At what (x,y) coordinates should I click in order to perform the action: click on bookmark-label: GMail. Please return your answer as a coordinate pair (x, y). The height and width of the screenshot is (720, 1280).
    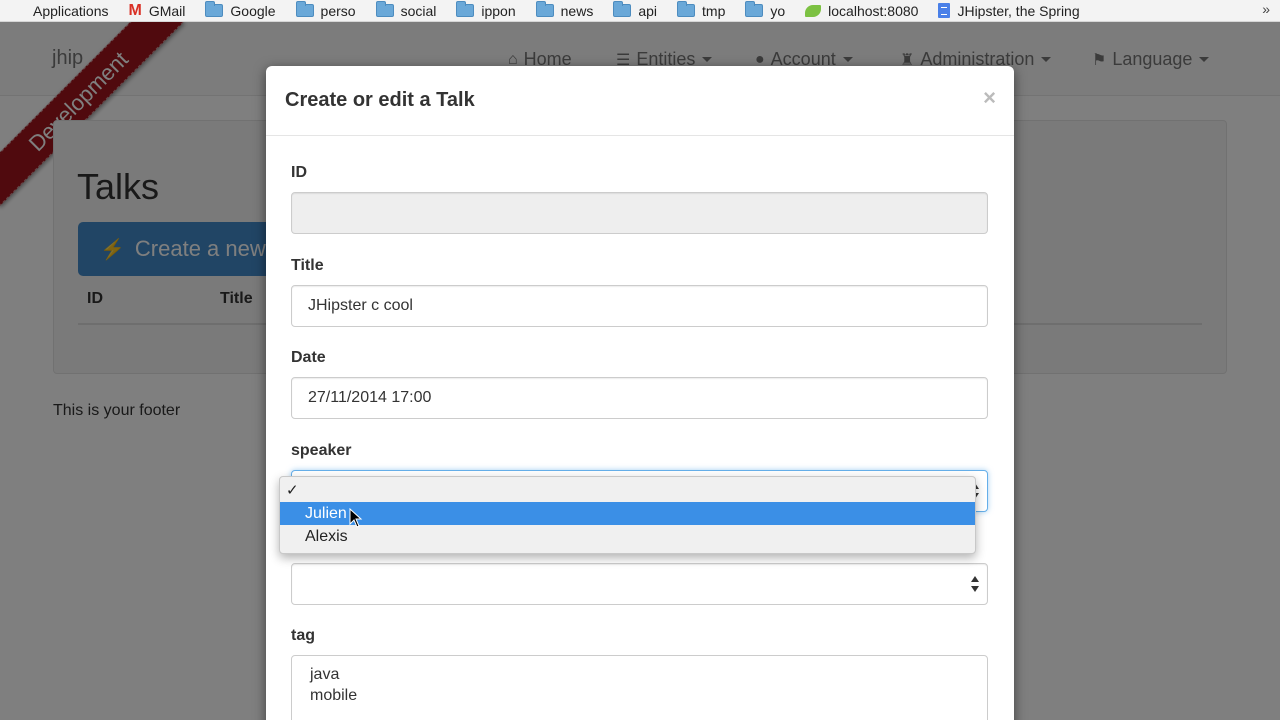
    Looking at the image, I should click on (167, 10).